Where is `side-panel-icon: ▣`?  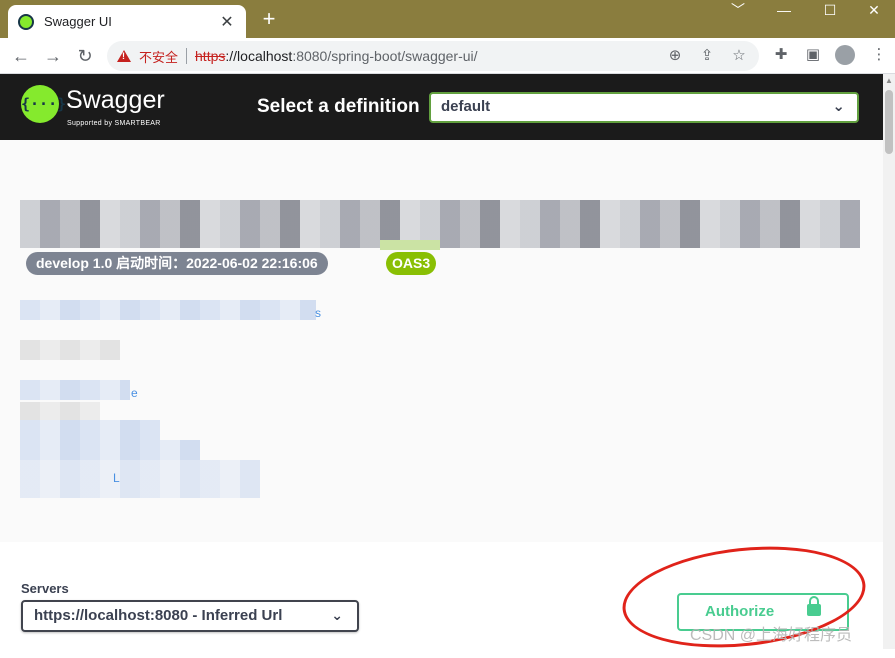
side-panel-icon: ▣ is located at coordinates (813, 55).